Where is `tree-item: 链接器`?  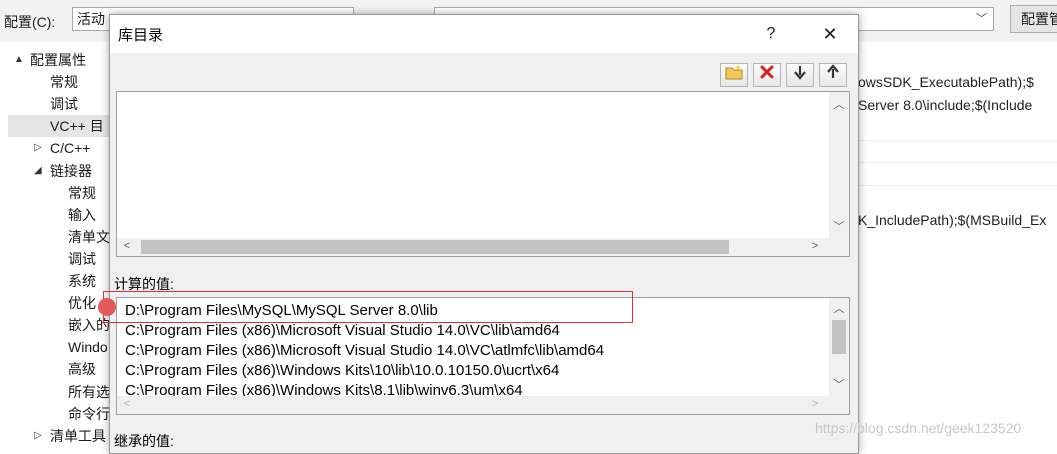 tree-item: 链接器 is located at coordinates (71, 171).